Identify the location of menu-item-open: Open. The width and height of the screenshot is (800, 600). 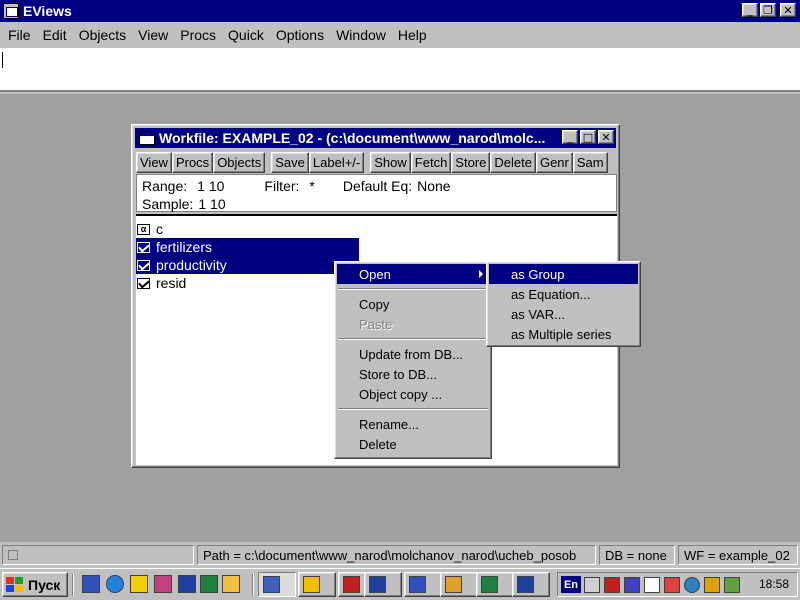
(413, 274).